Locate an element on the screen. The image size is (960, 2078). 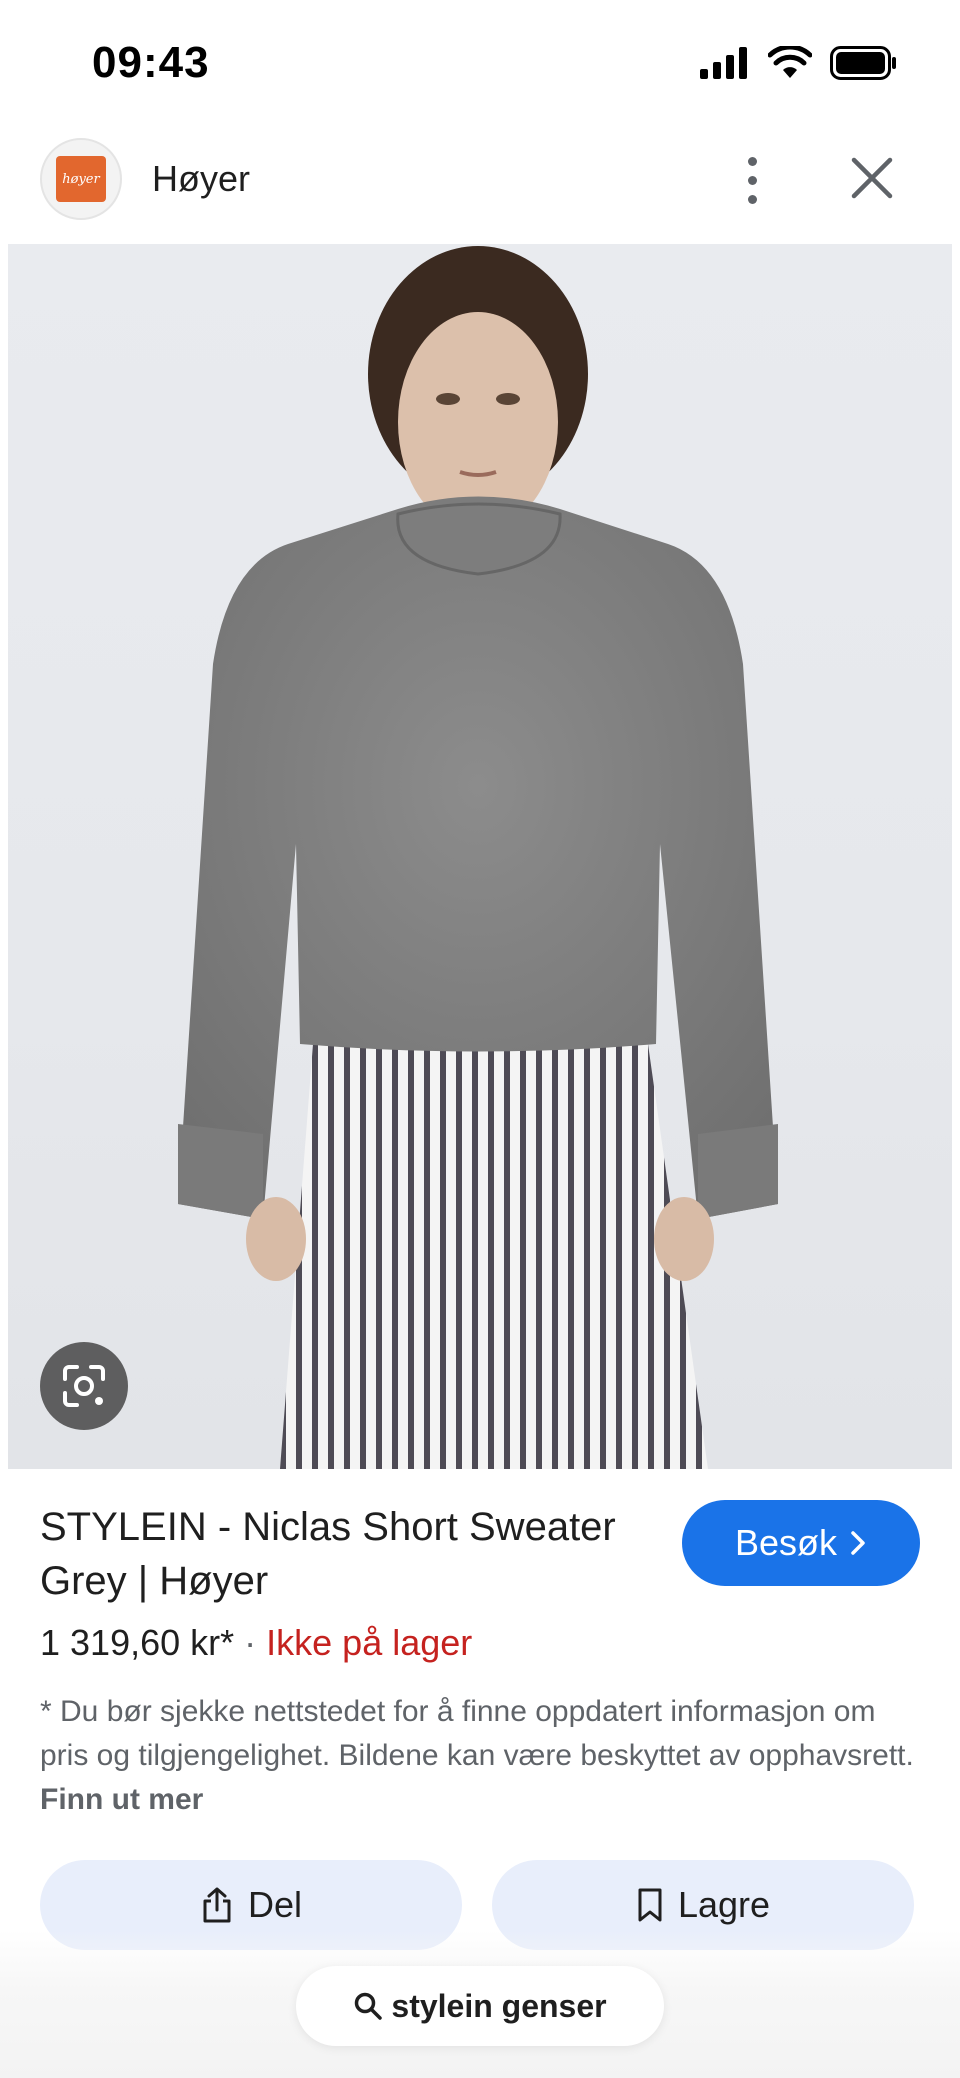
google-lens-button is located at coordinates (84, 1386).